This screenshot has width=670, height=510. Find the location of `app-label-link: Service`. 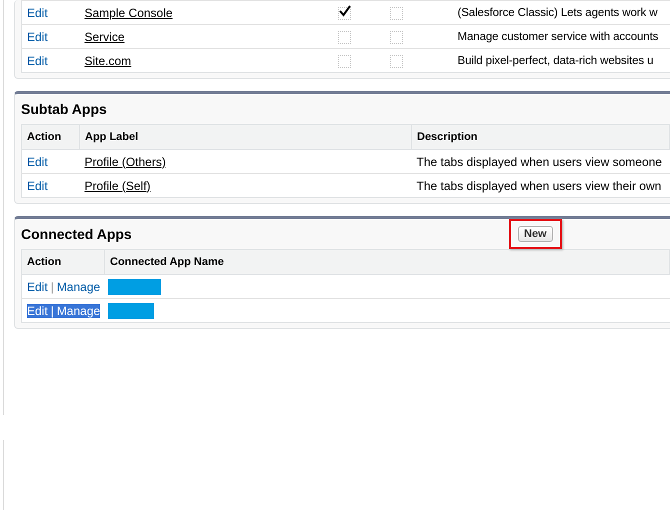

app-label-link: Service is located at coordinates (104, 37).